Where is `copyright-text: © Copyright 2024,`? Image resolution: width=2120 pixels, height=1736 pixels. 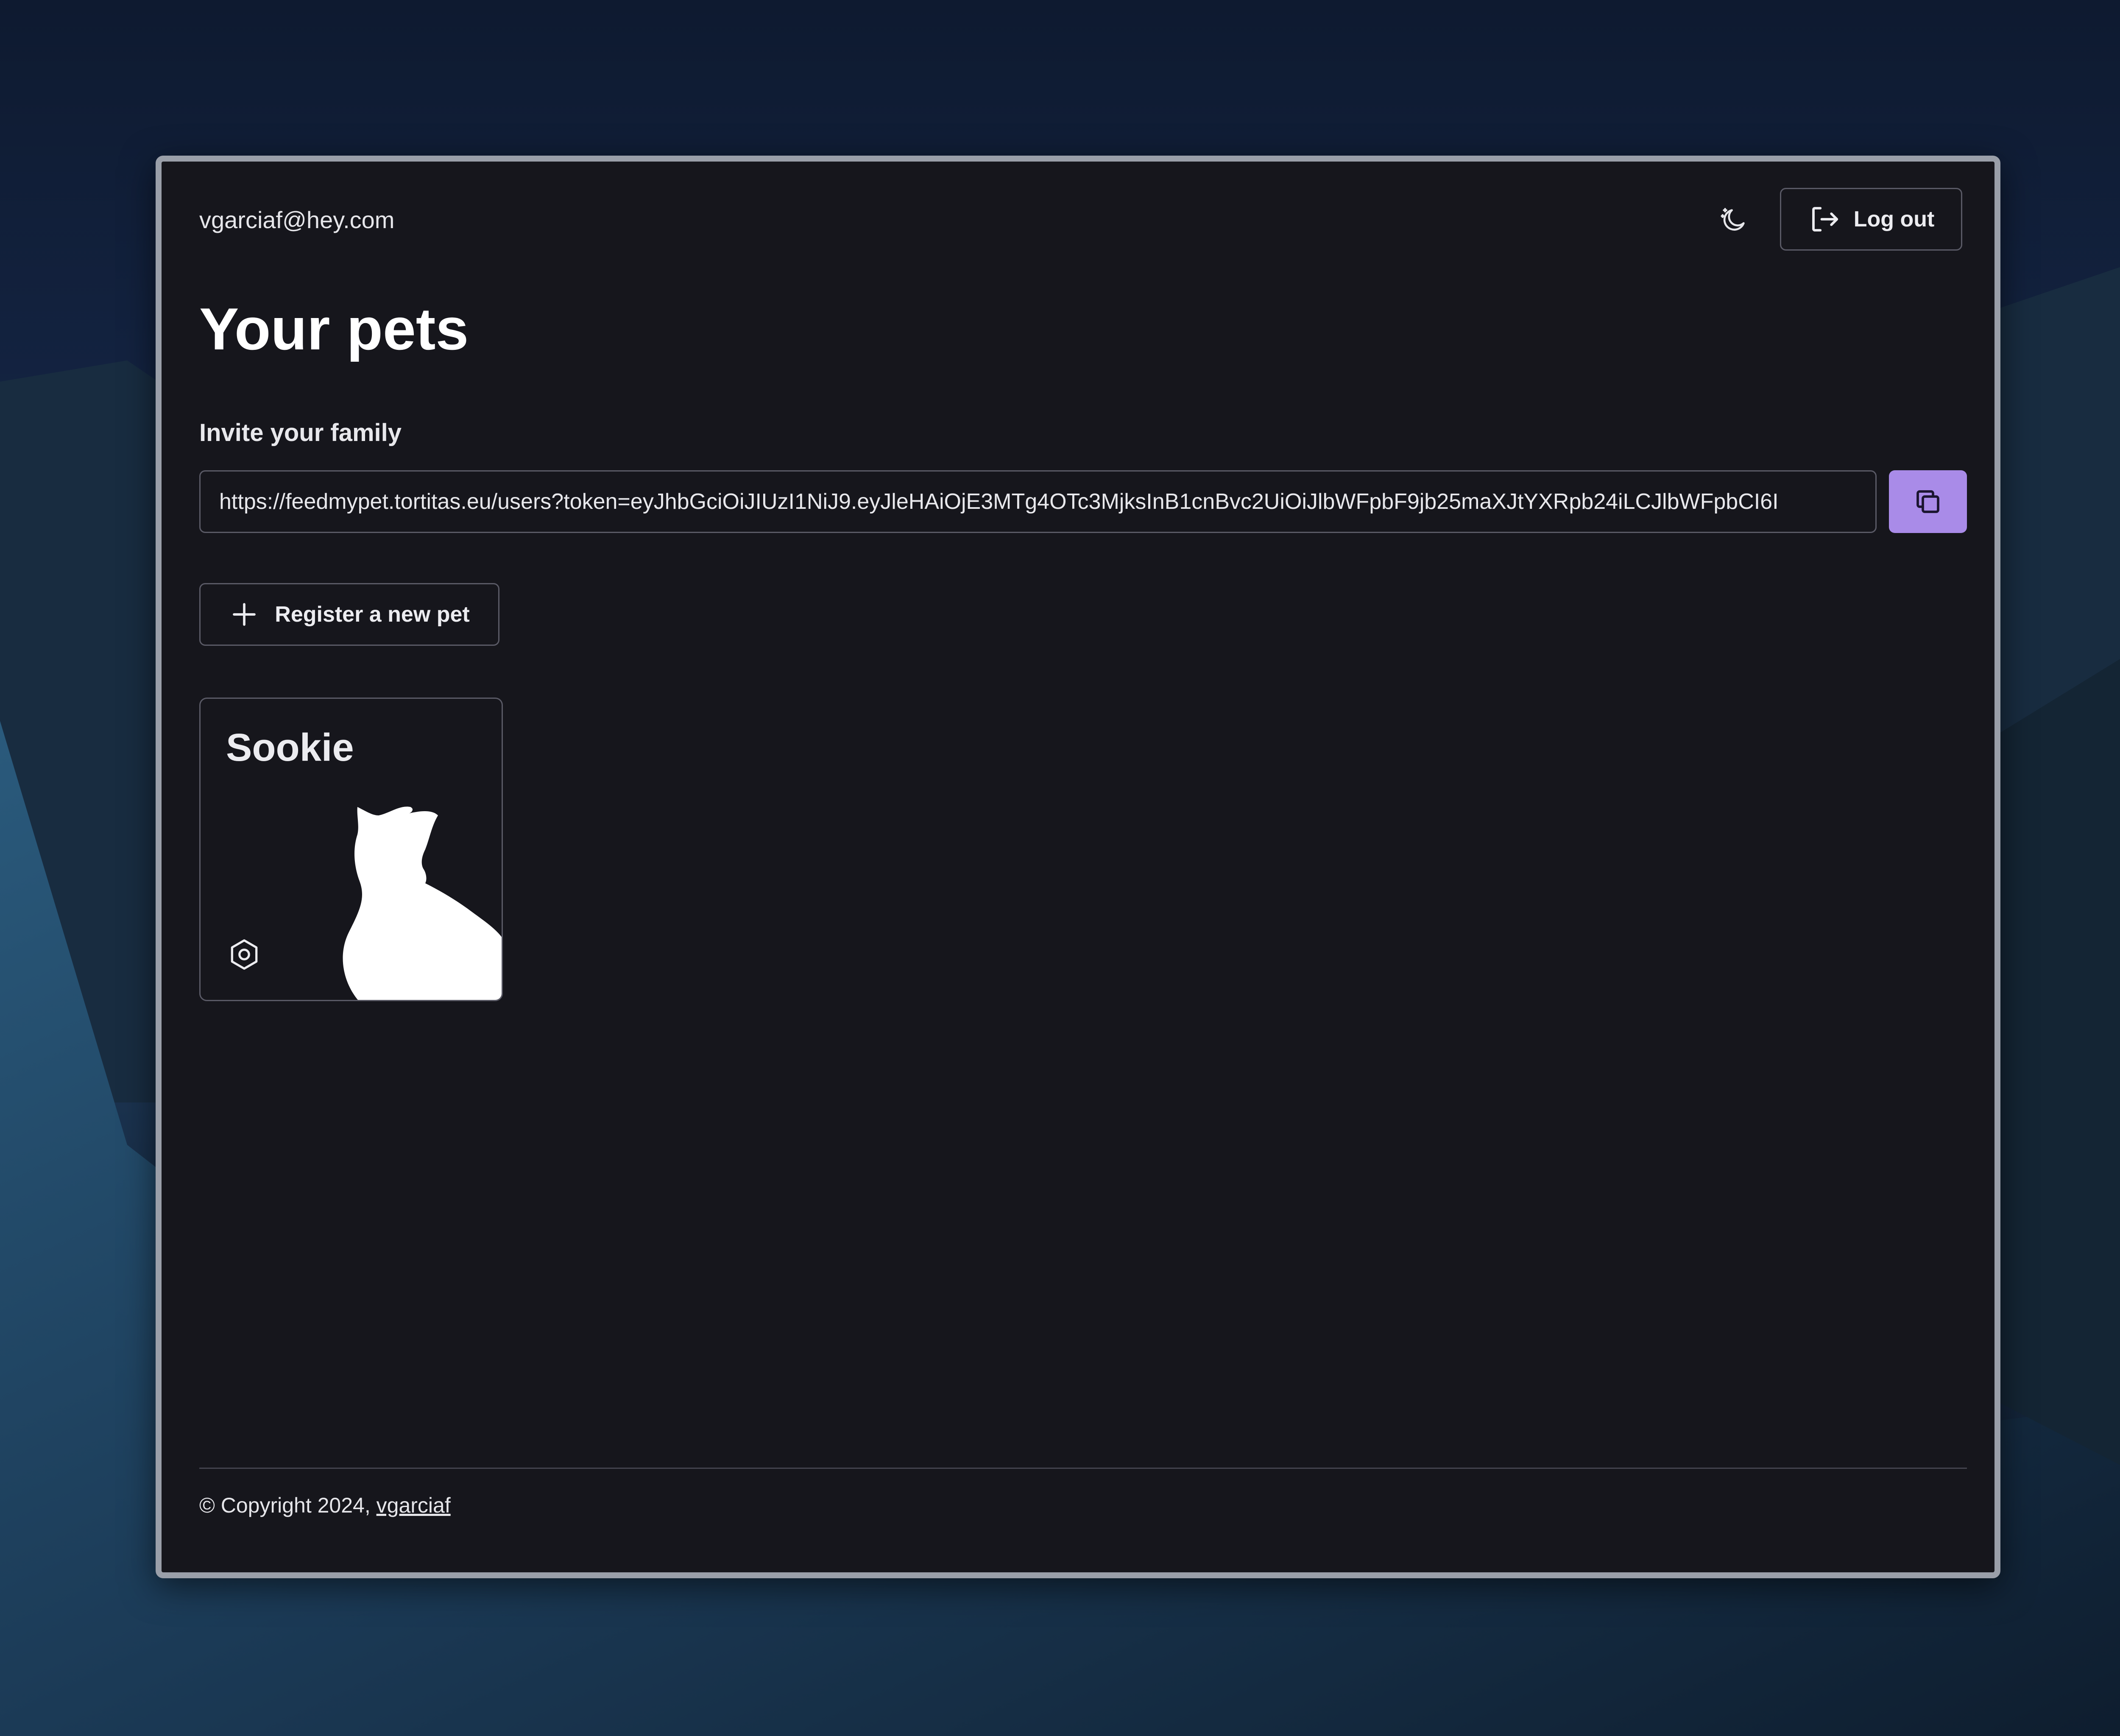
copyright-text: © Copyright 2024, is located at coordinates (288, 1505).